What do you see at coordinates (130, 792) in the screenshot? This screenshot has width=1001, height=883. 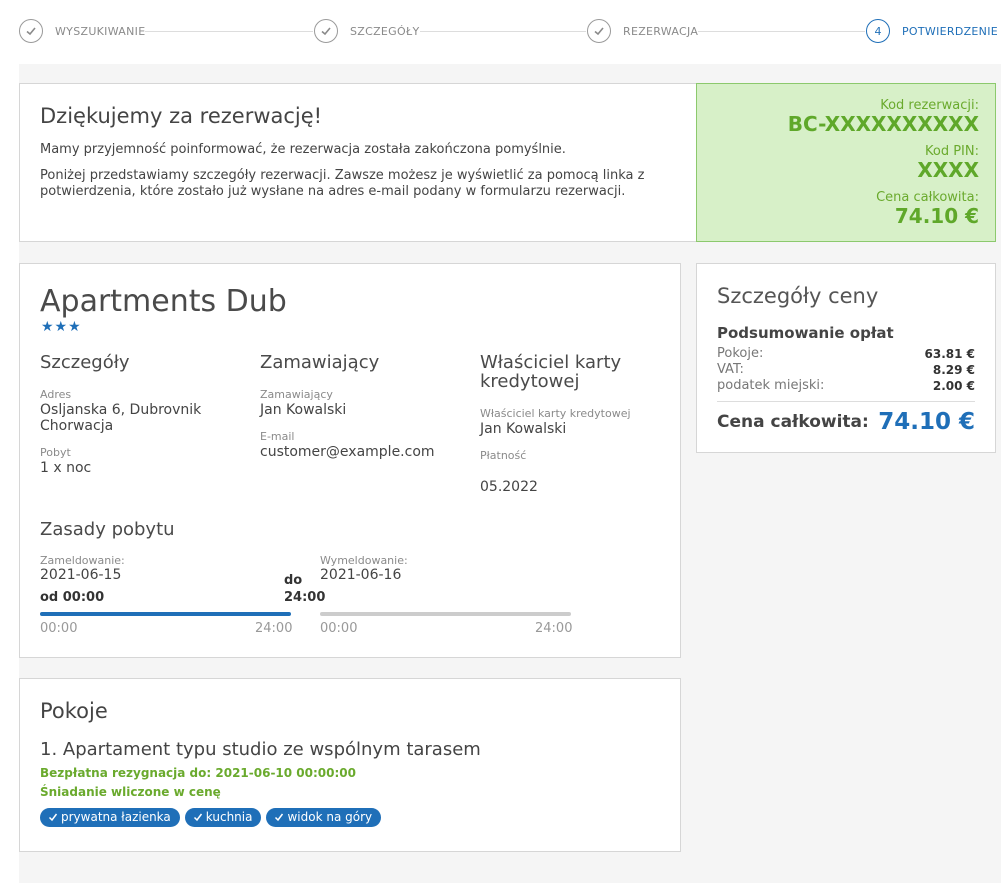 I see `breakfast-included: Śniadanie wliczone w cenę` at bounding box center [130, 792].